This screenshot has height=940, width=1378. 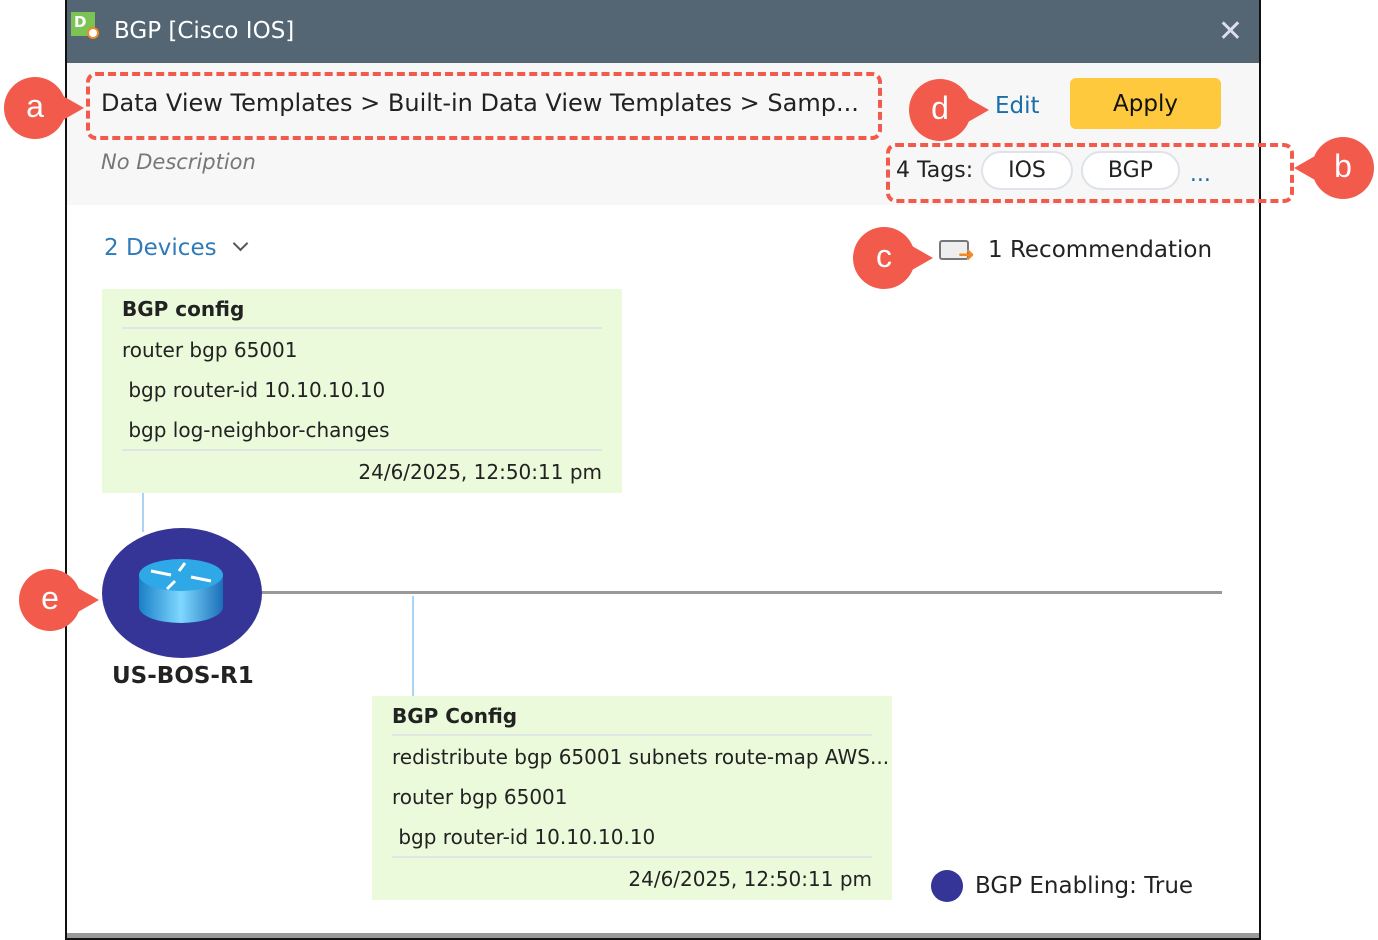 What do you see at coordinates (1334, 168) in the screenshot?
I see `callout-b: b` at bounding box center [1334, 168].